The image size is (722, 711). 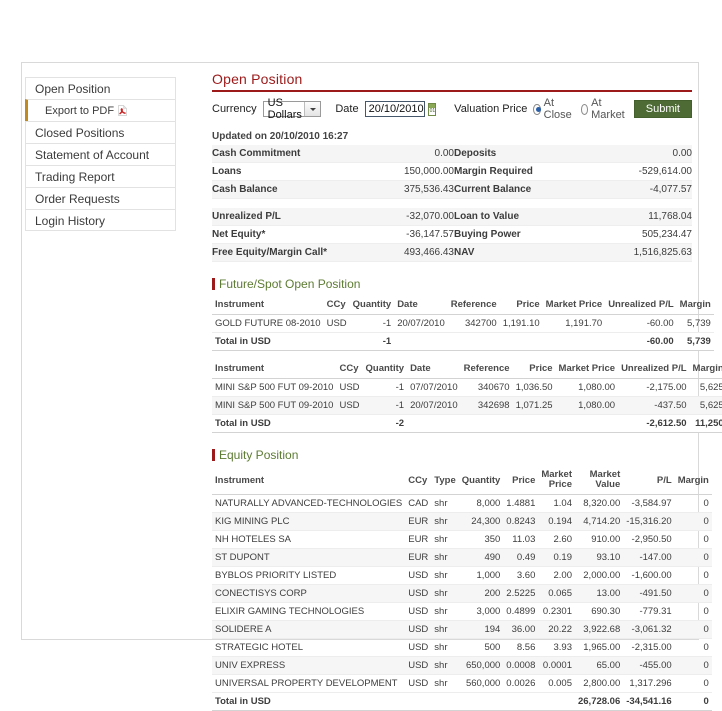 I want to click on cell-price: 36.00, so click(x=521, y=629).